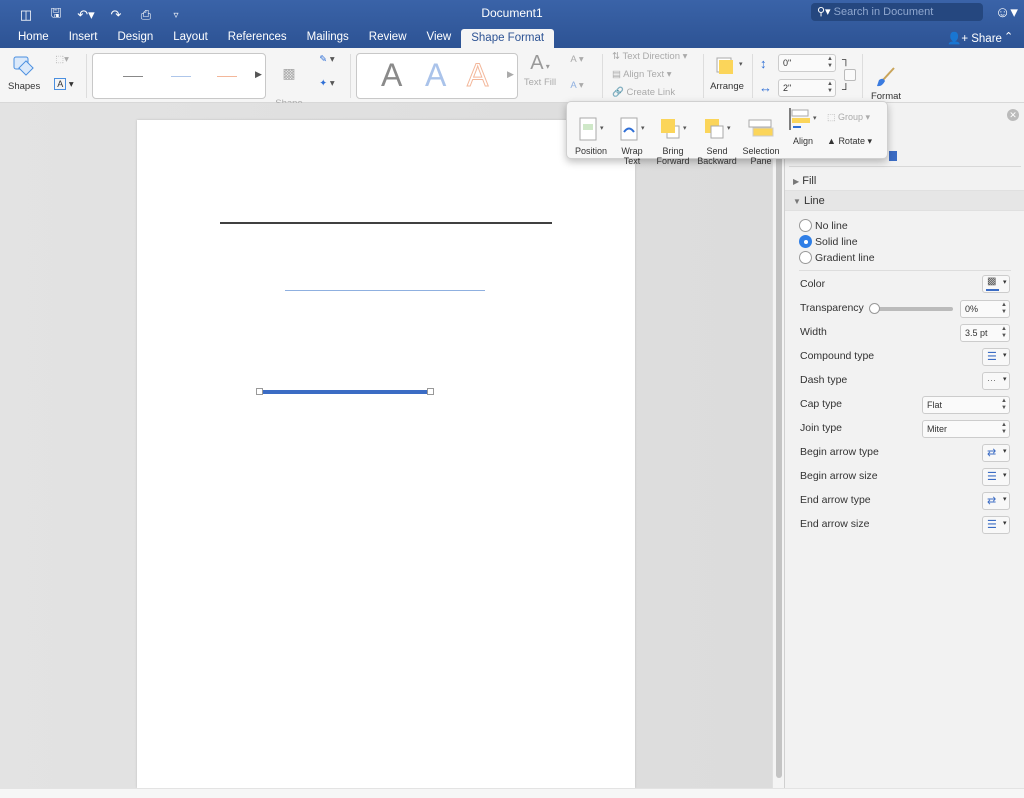  Describe the element at coordinates (830, 88) in the screenshot. I see `width-stepper: ▲ ▼` at that location.